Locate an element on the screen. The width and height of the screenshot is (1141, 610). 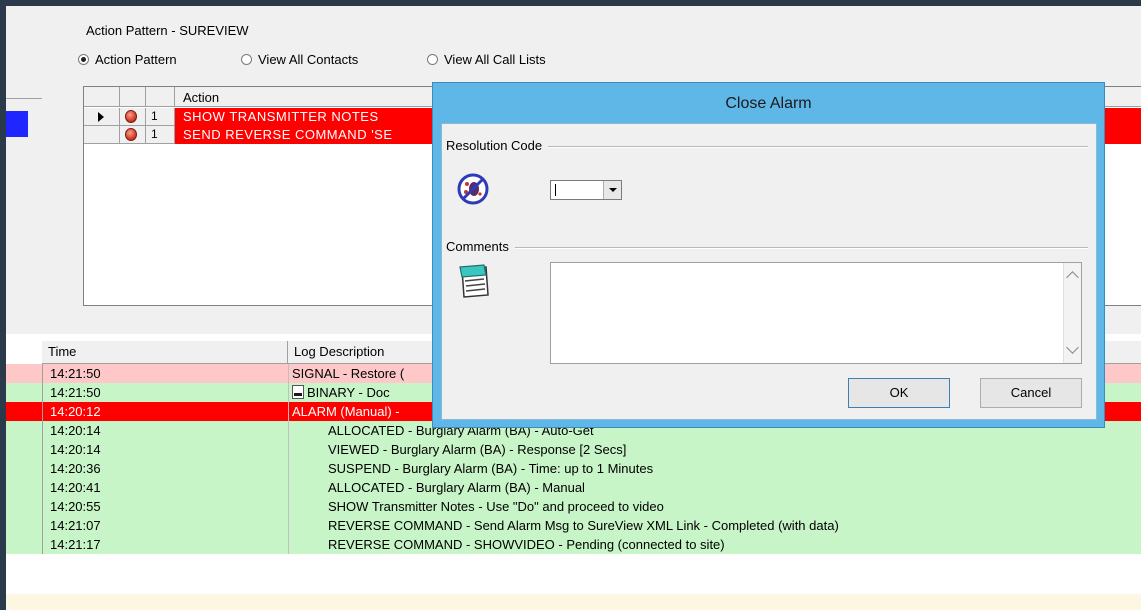
text-cursor is located at coordinates (555, 190).